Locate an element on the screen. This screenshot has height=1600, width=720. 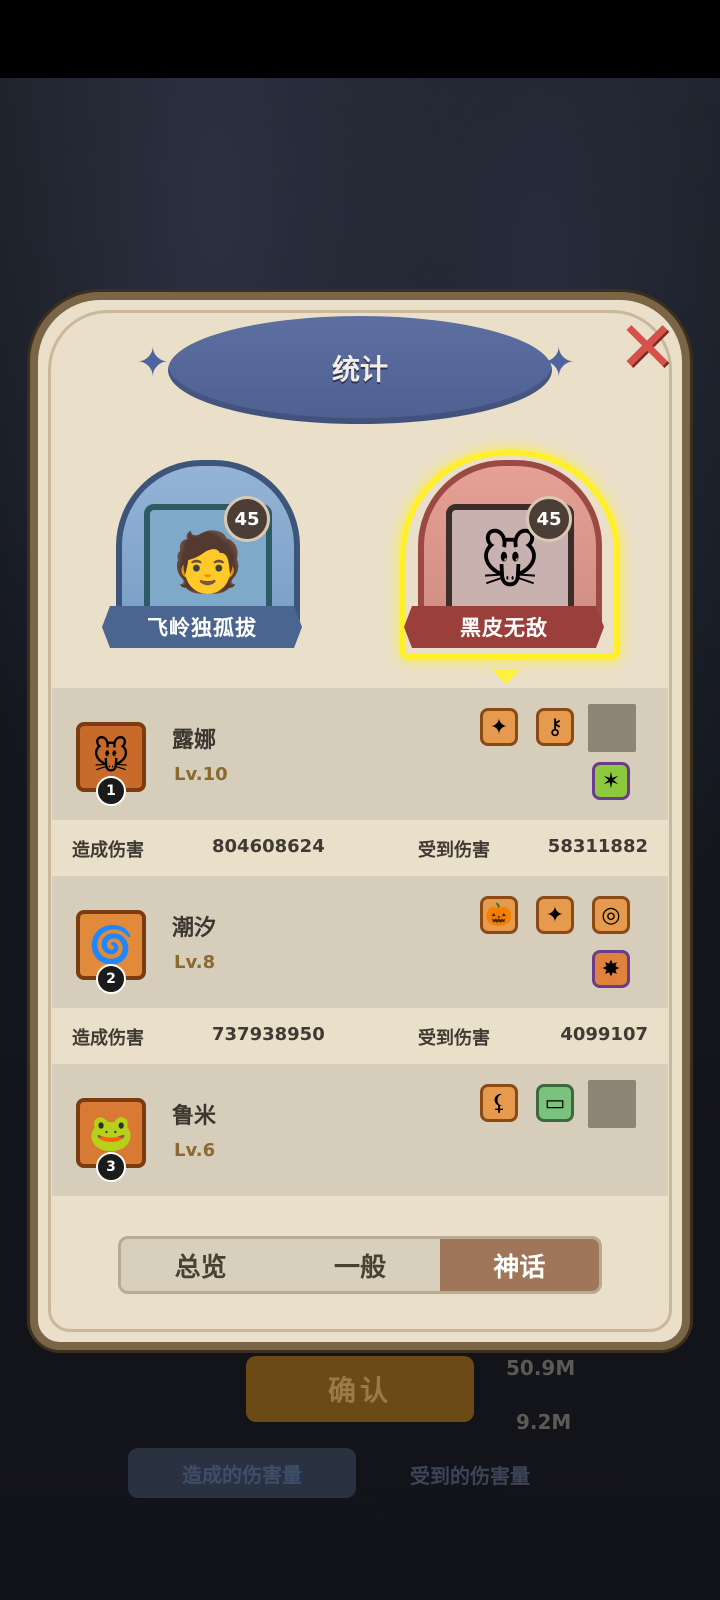
background-value: 50.9M is located at coordinates (541, 1368).